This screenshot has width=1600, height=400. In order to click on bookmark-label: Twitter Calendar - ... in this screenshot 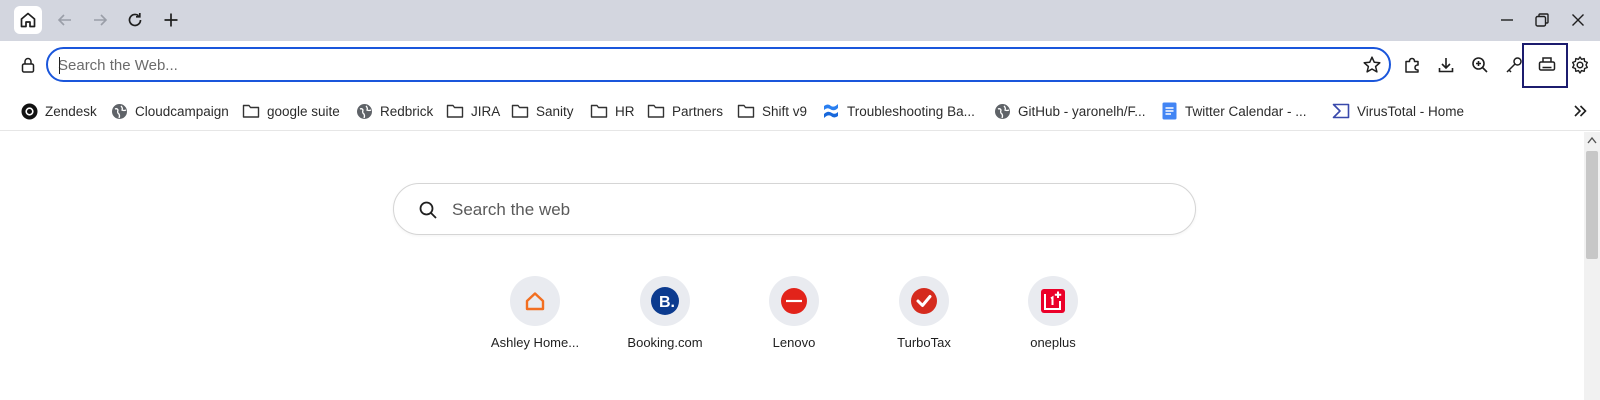, I will do `click(1246, 111)`.